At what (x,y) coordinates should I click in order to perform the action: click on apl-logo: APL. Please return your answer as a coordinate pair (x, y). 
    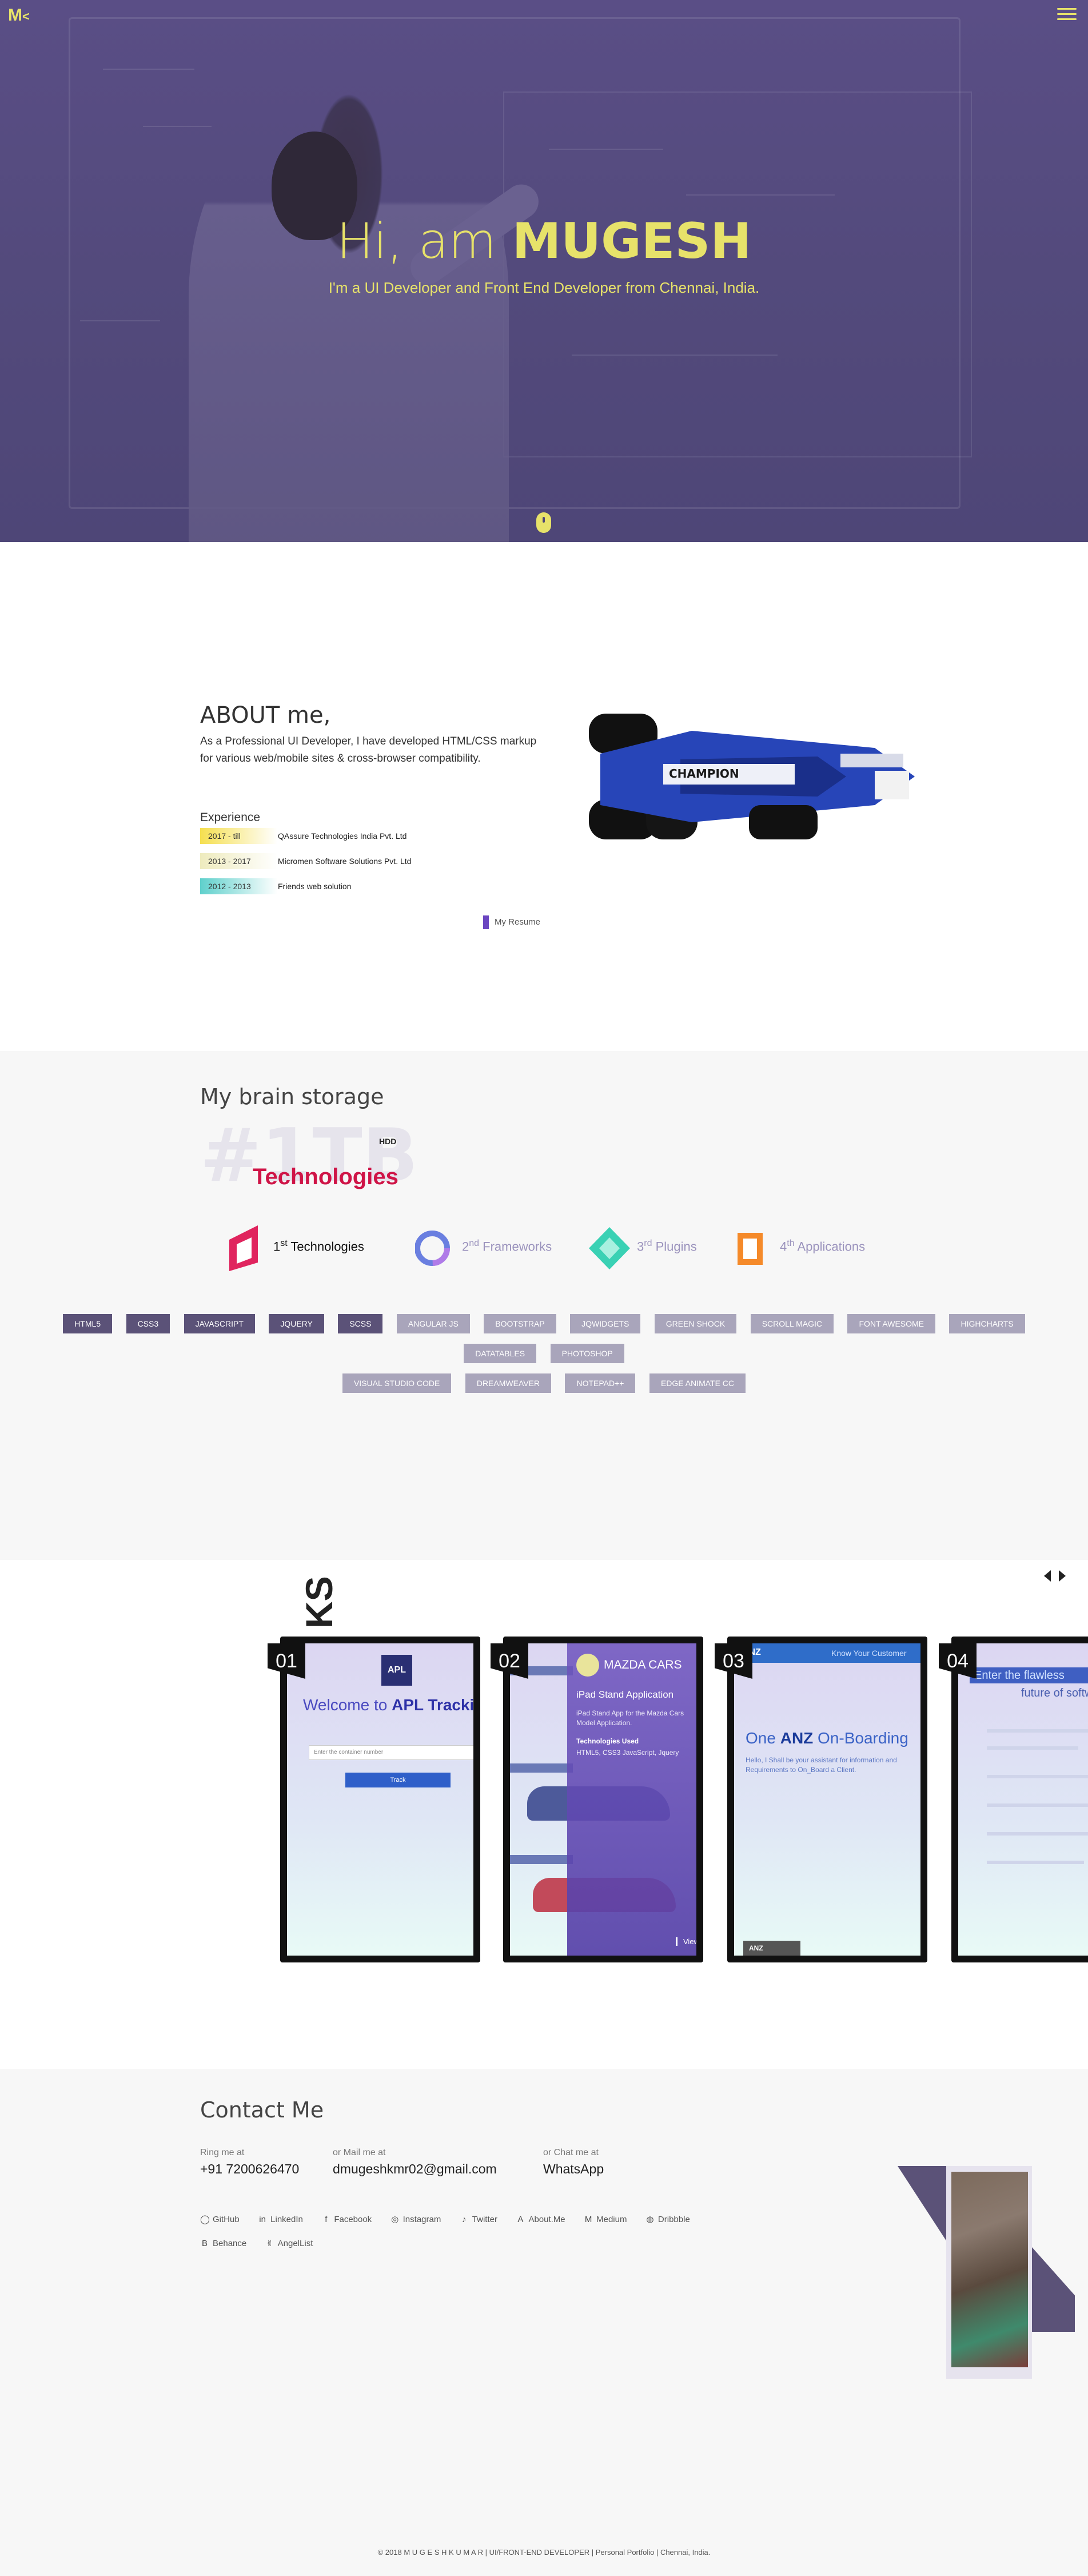
    Looking at the image, I should click on (396, 1670).